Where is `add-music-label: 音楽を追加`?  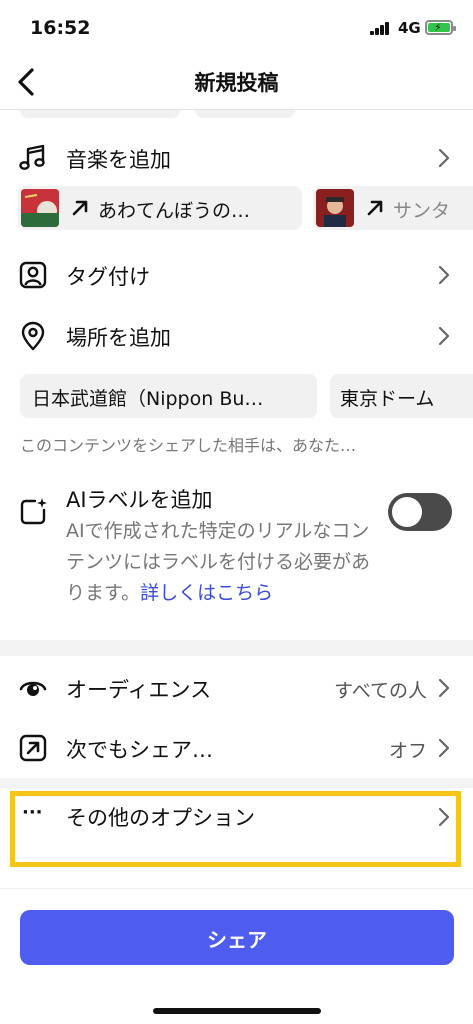 add-music-label: 音楽を追加 is located at coordinates (118, 160).